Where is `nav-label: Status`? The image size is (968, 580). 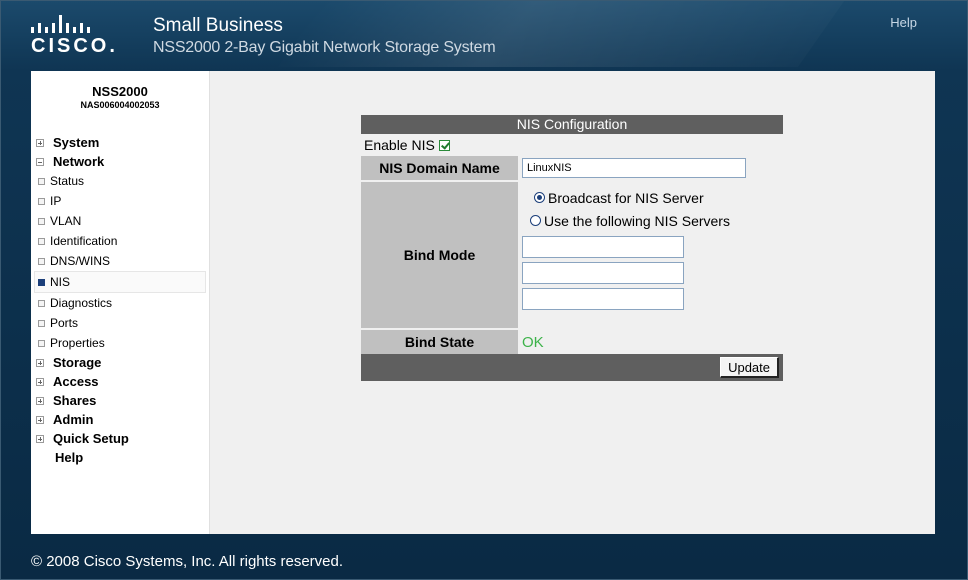
nav-label: Status is located at coordinates (67, 181).